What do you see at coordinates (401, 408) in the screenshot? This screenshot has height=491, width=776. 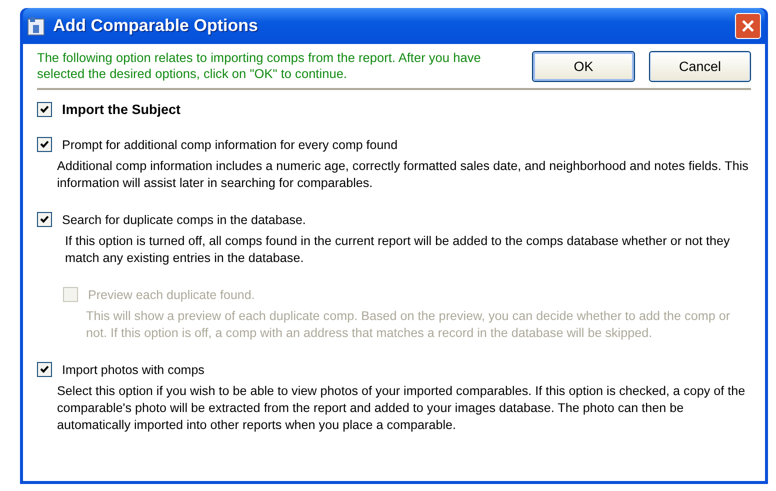 I see `option-description: Select this option if you wish to be able to view photos of your imported comparables. If this option is checked, a copy of the comparable's photo will be extracted from the report and added to your images database. The photo can then be automatically imported into other reports when you place a comparable.` at bounding box center [401, 408].